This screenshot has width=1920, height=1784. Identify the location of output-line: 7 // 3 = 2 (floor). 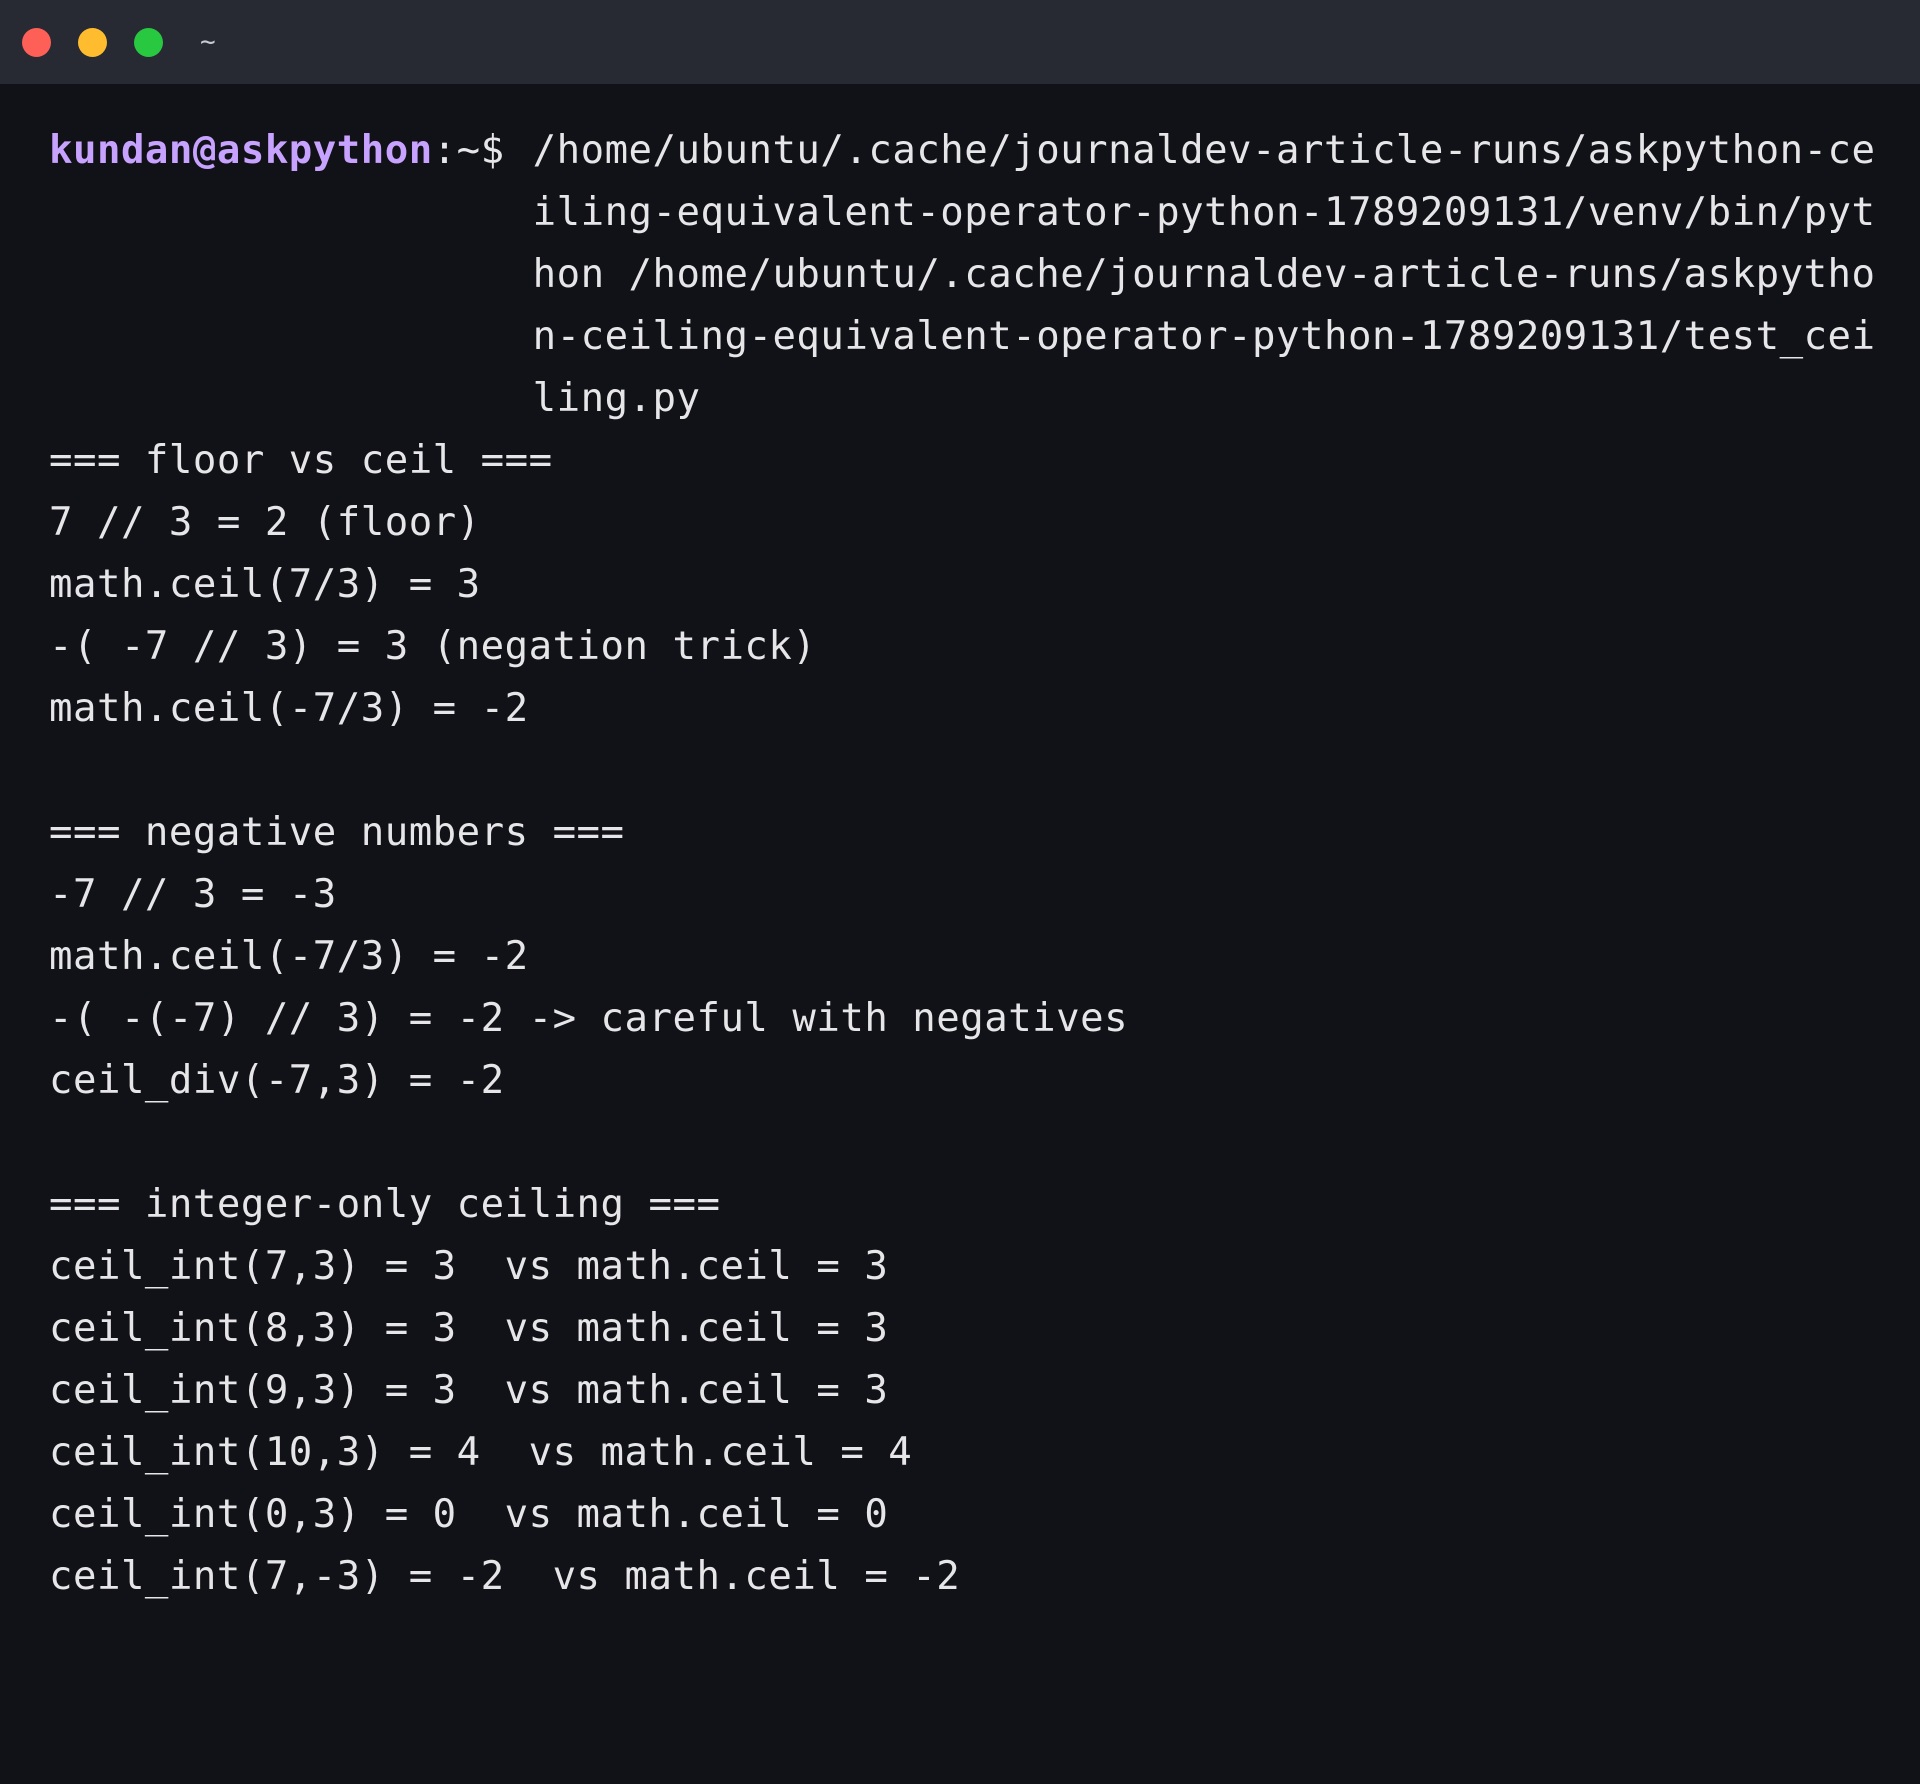
(265, 522).